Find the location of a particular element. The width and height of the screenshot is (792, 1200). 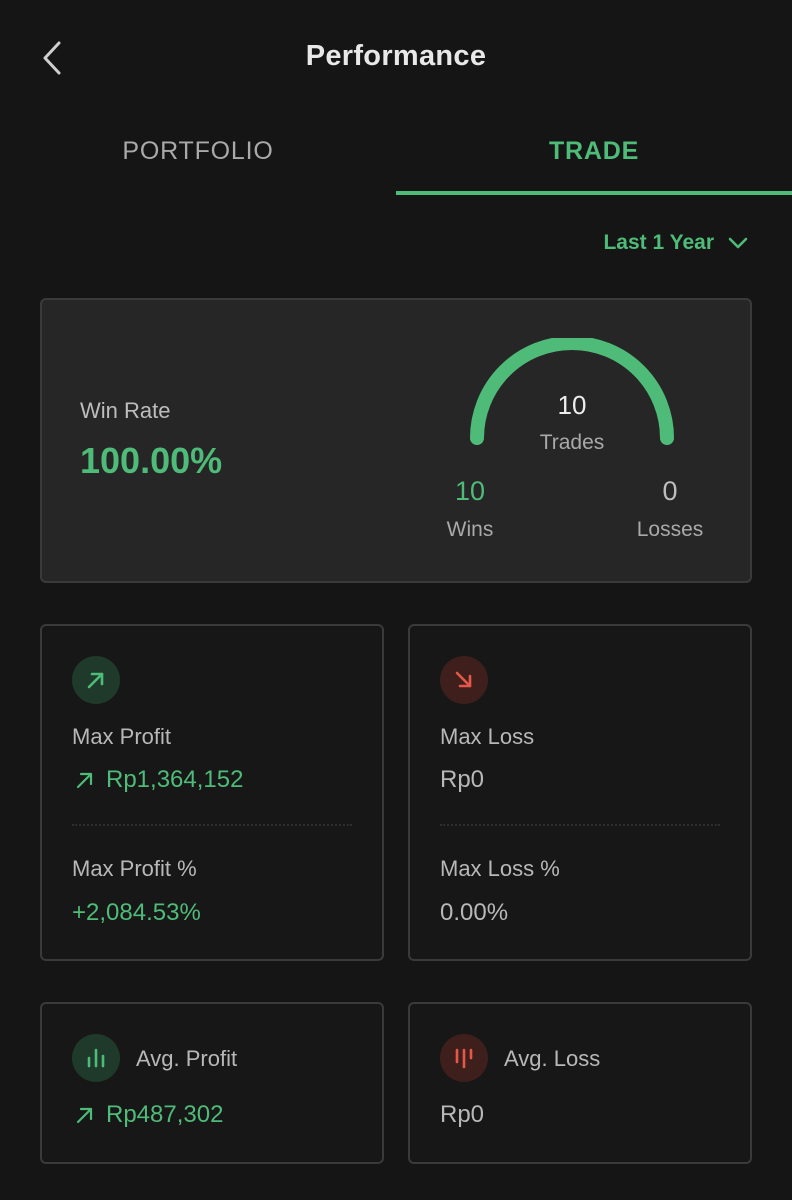

avg-loss-value: Rp0 is located at coordinates (462, 1114).